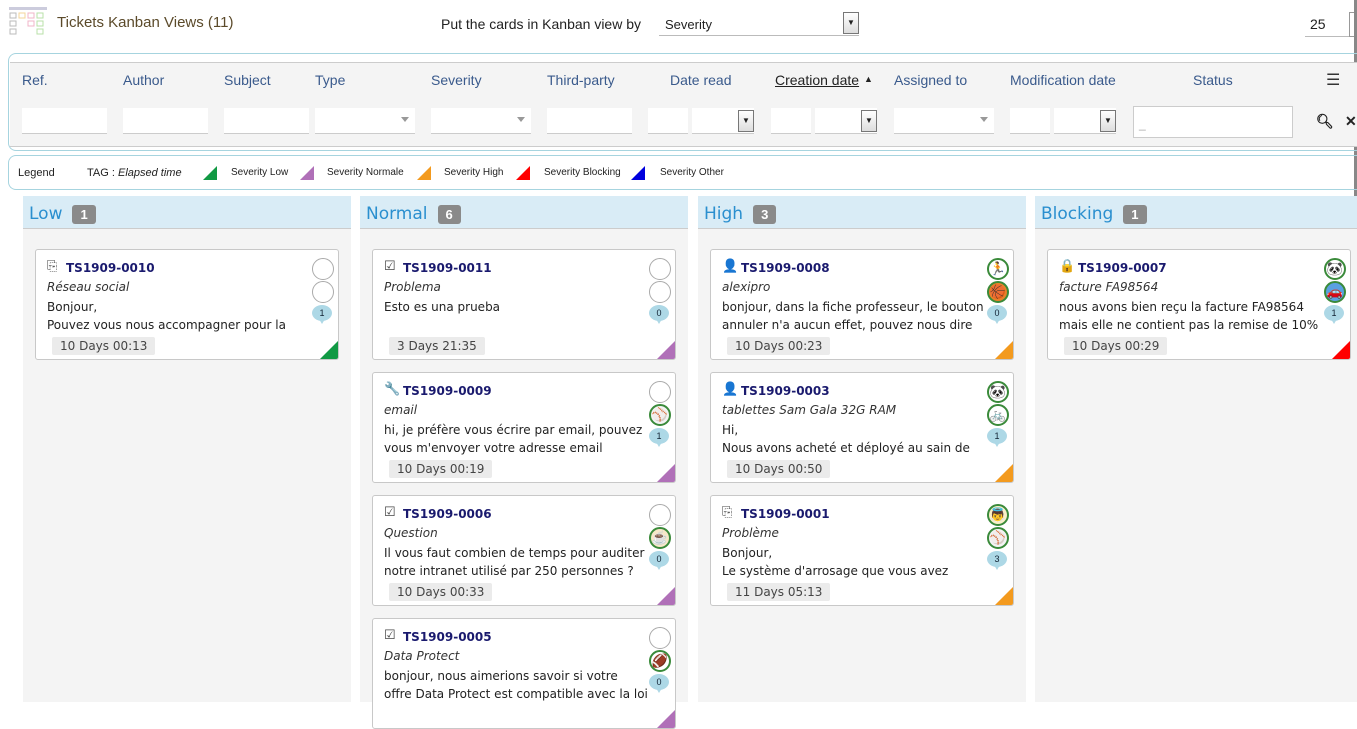 Image resolution: width=1357 pixels, height=729 pixels. I want to click on ticket-ref-link: TS1909-0010, so click(110, 268).